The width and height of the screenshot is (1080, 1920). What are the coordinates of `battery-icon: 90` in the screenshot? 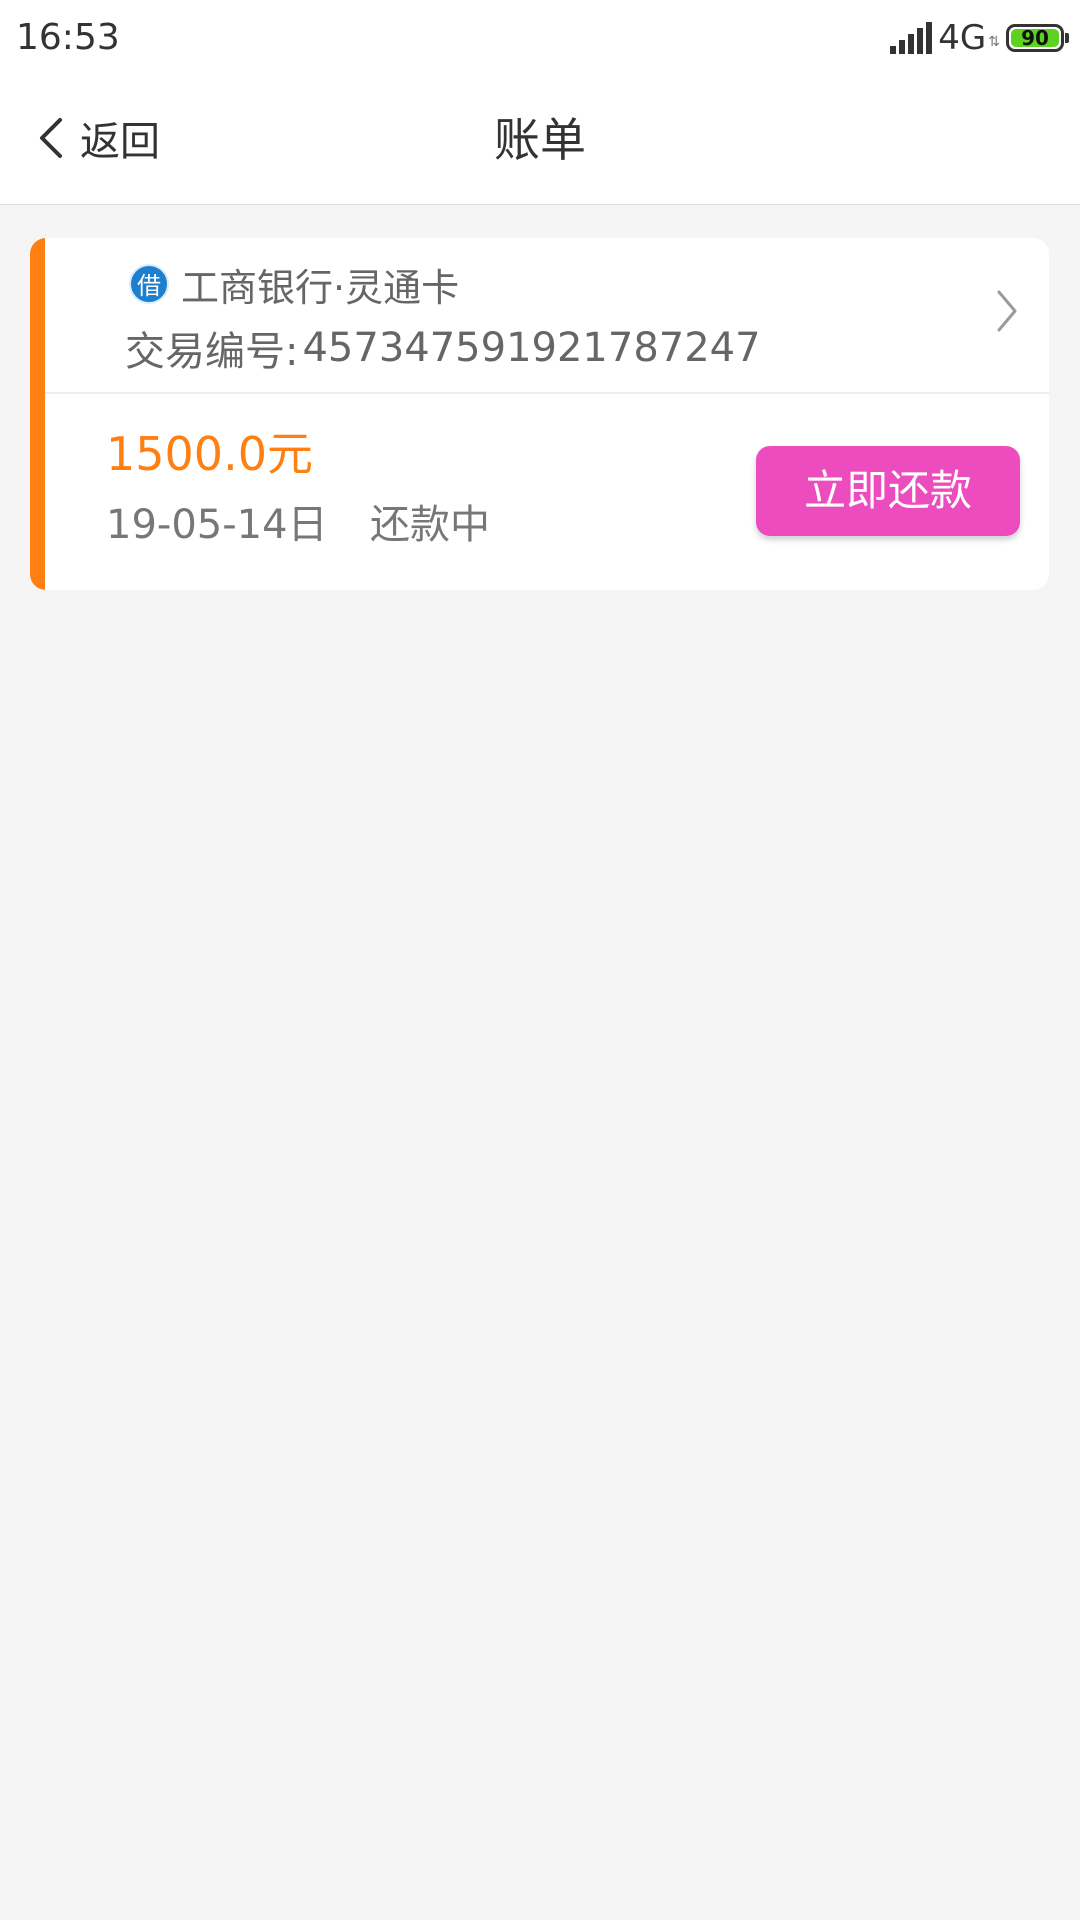 It's located at (1037, 38).